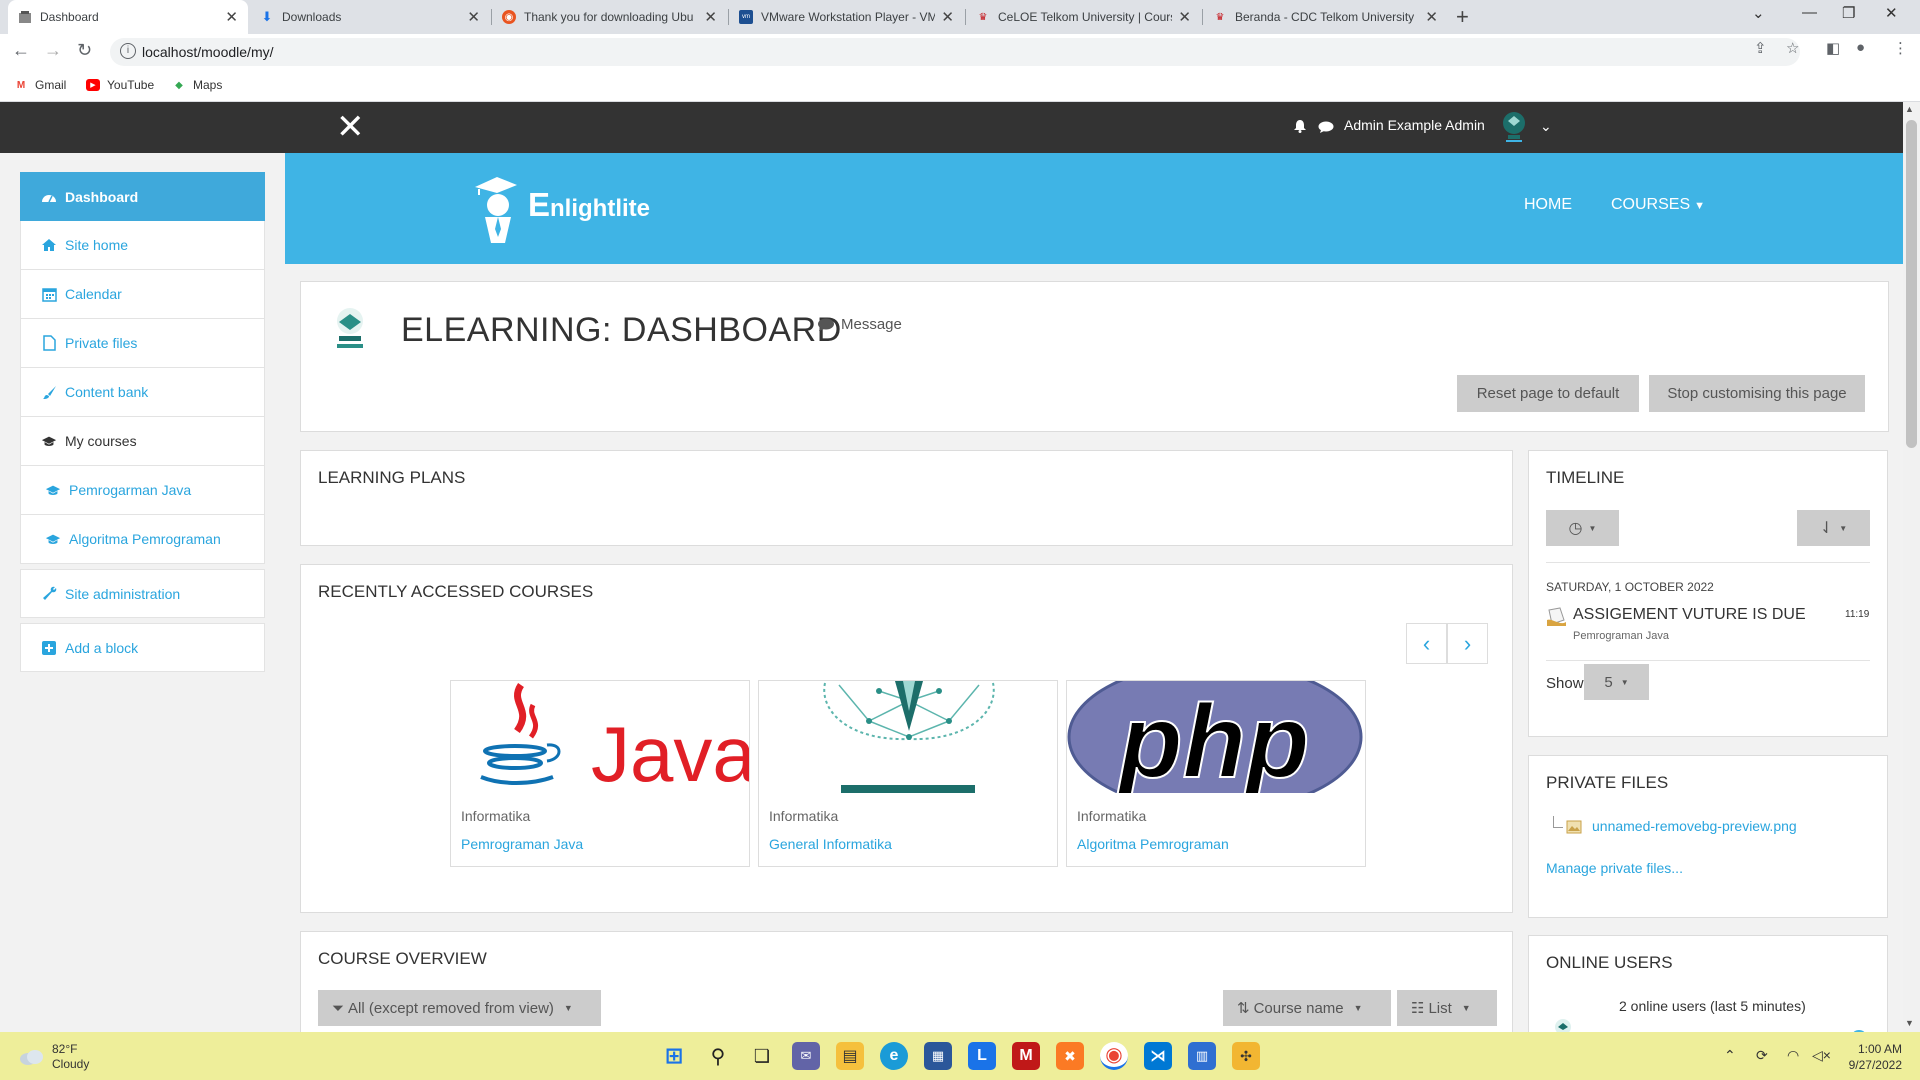  Describe the element at coordinates (522, 844) in the screenshot. I see `course-name-link: Pemrograman Java` at that location.